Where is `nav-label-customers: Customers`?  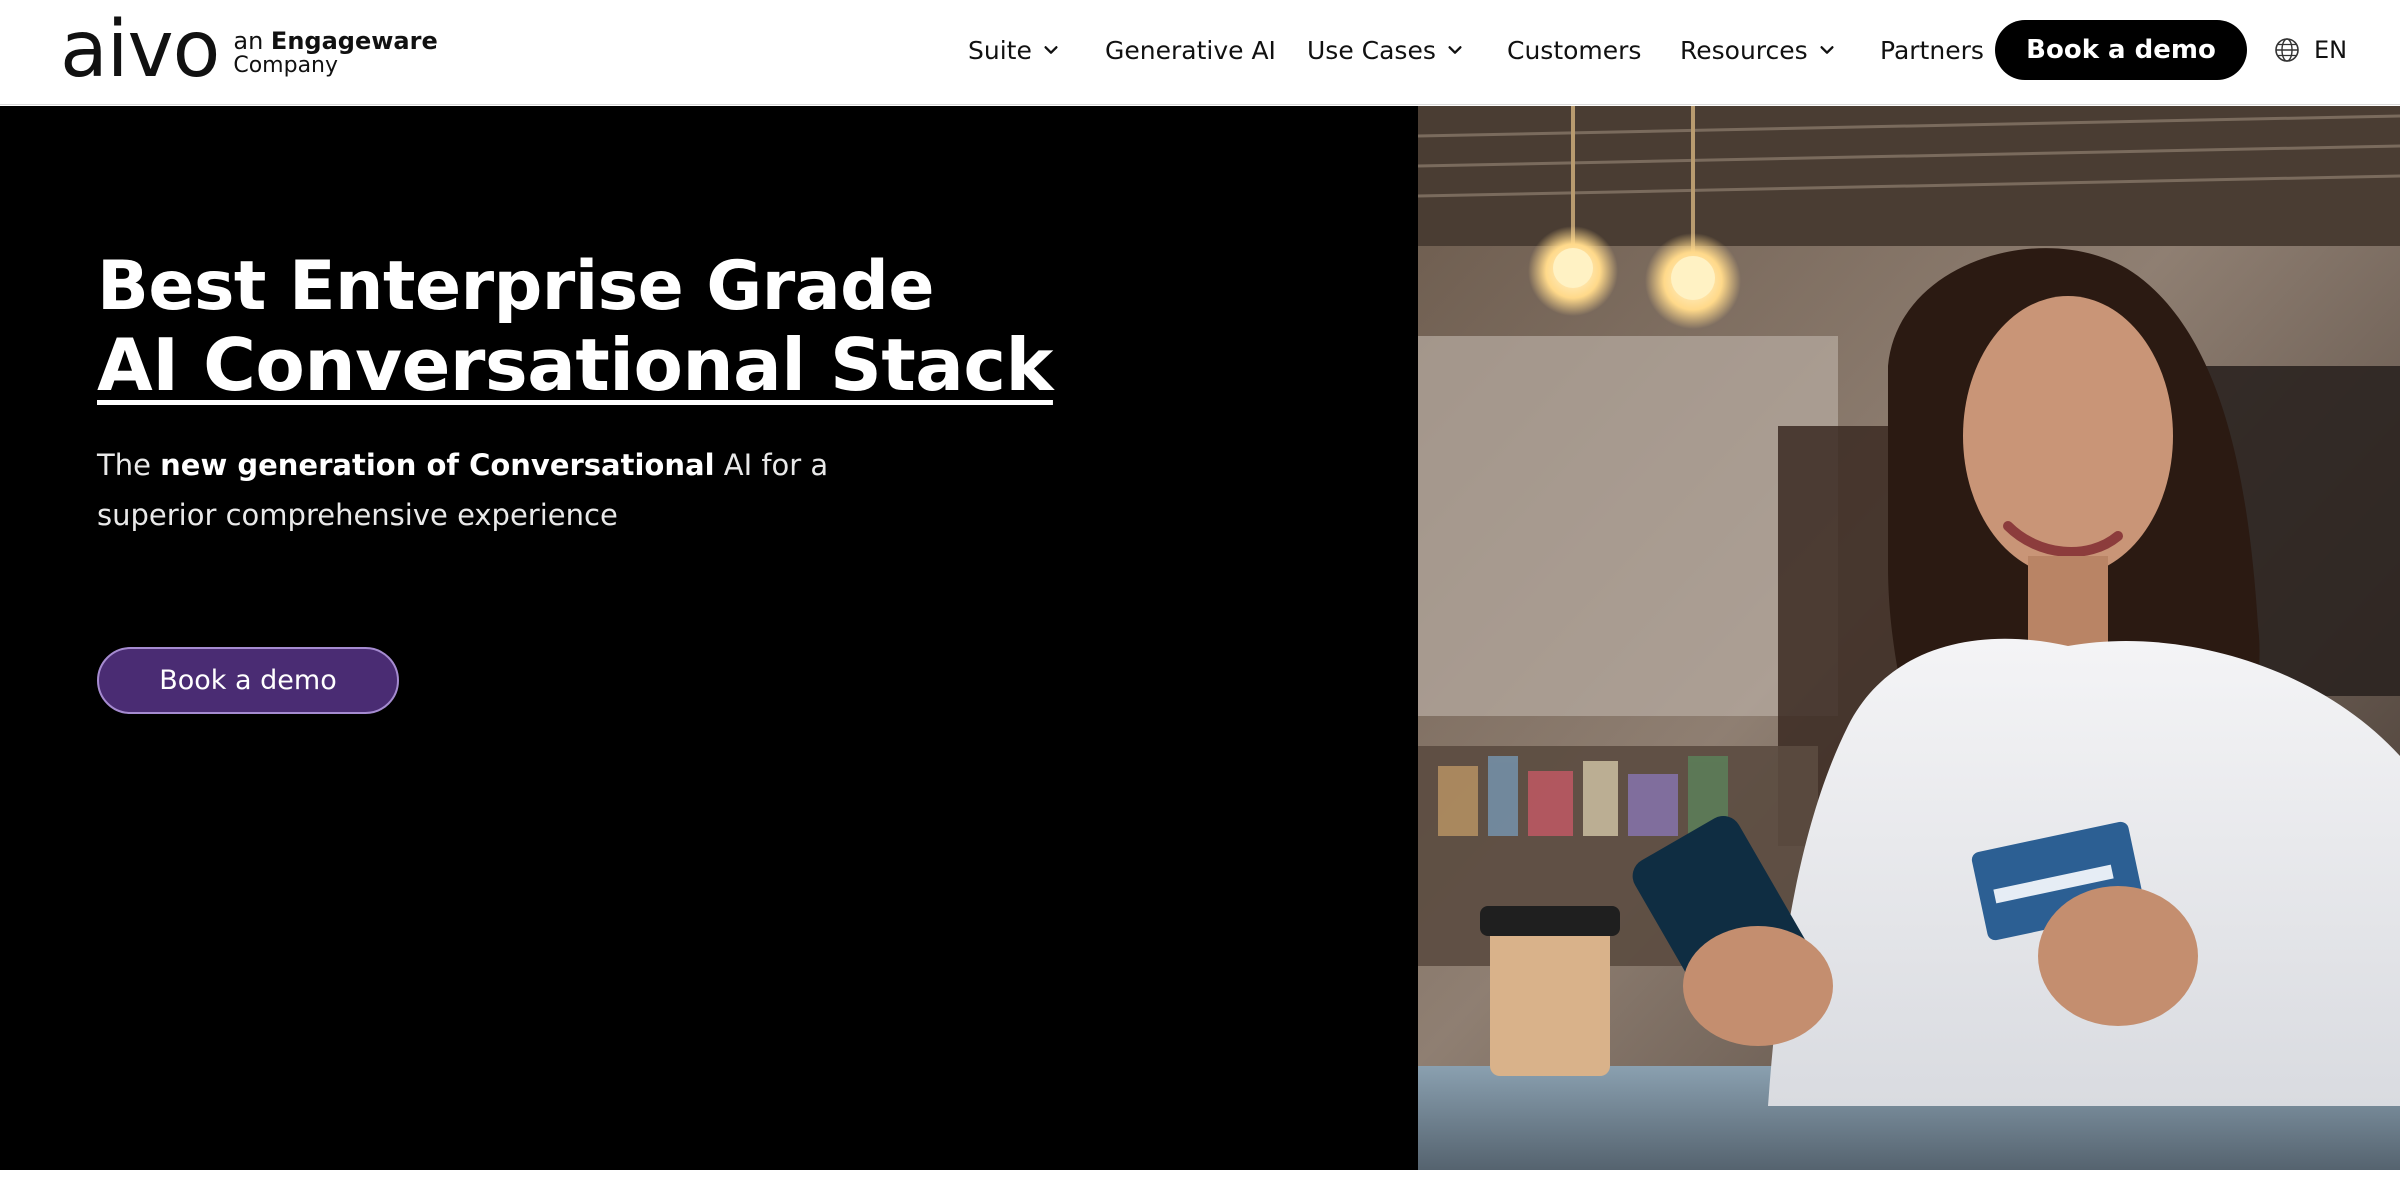 nav-label-customers: Customers is located at coordinates (1574, 50).